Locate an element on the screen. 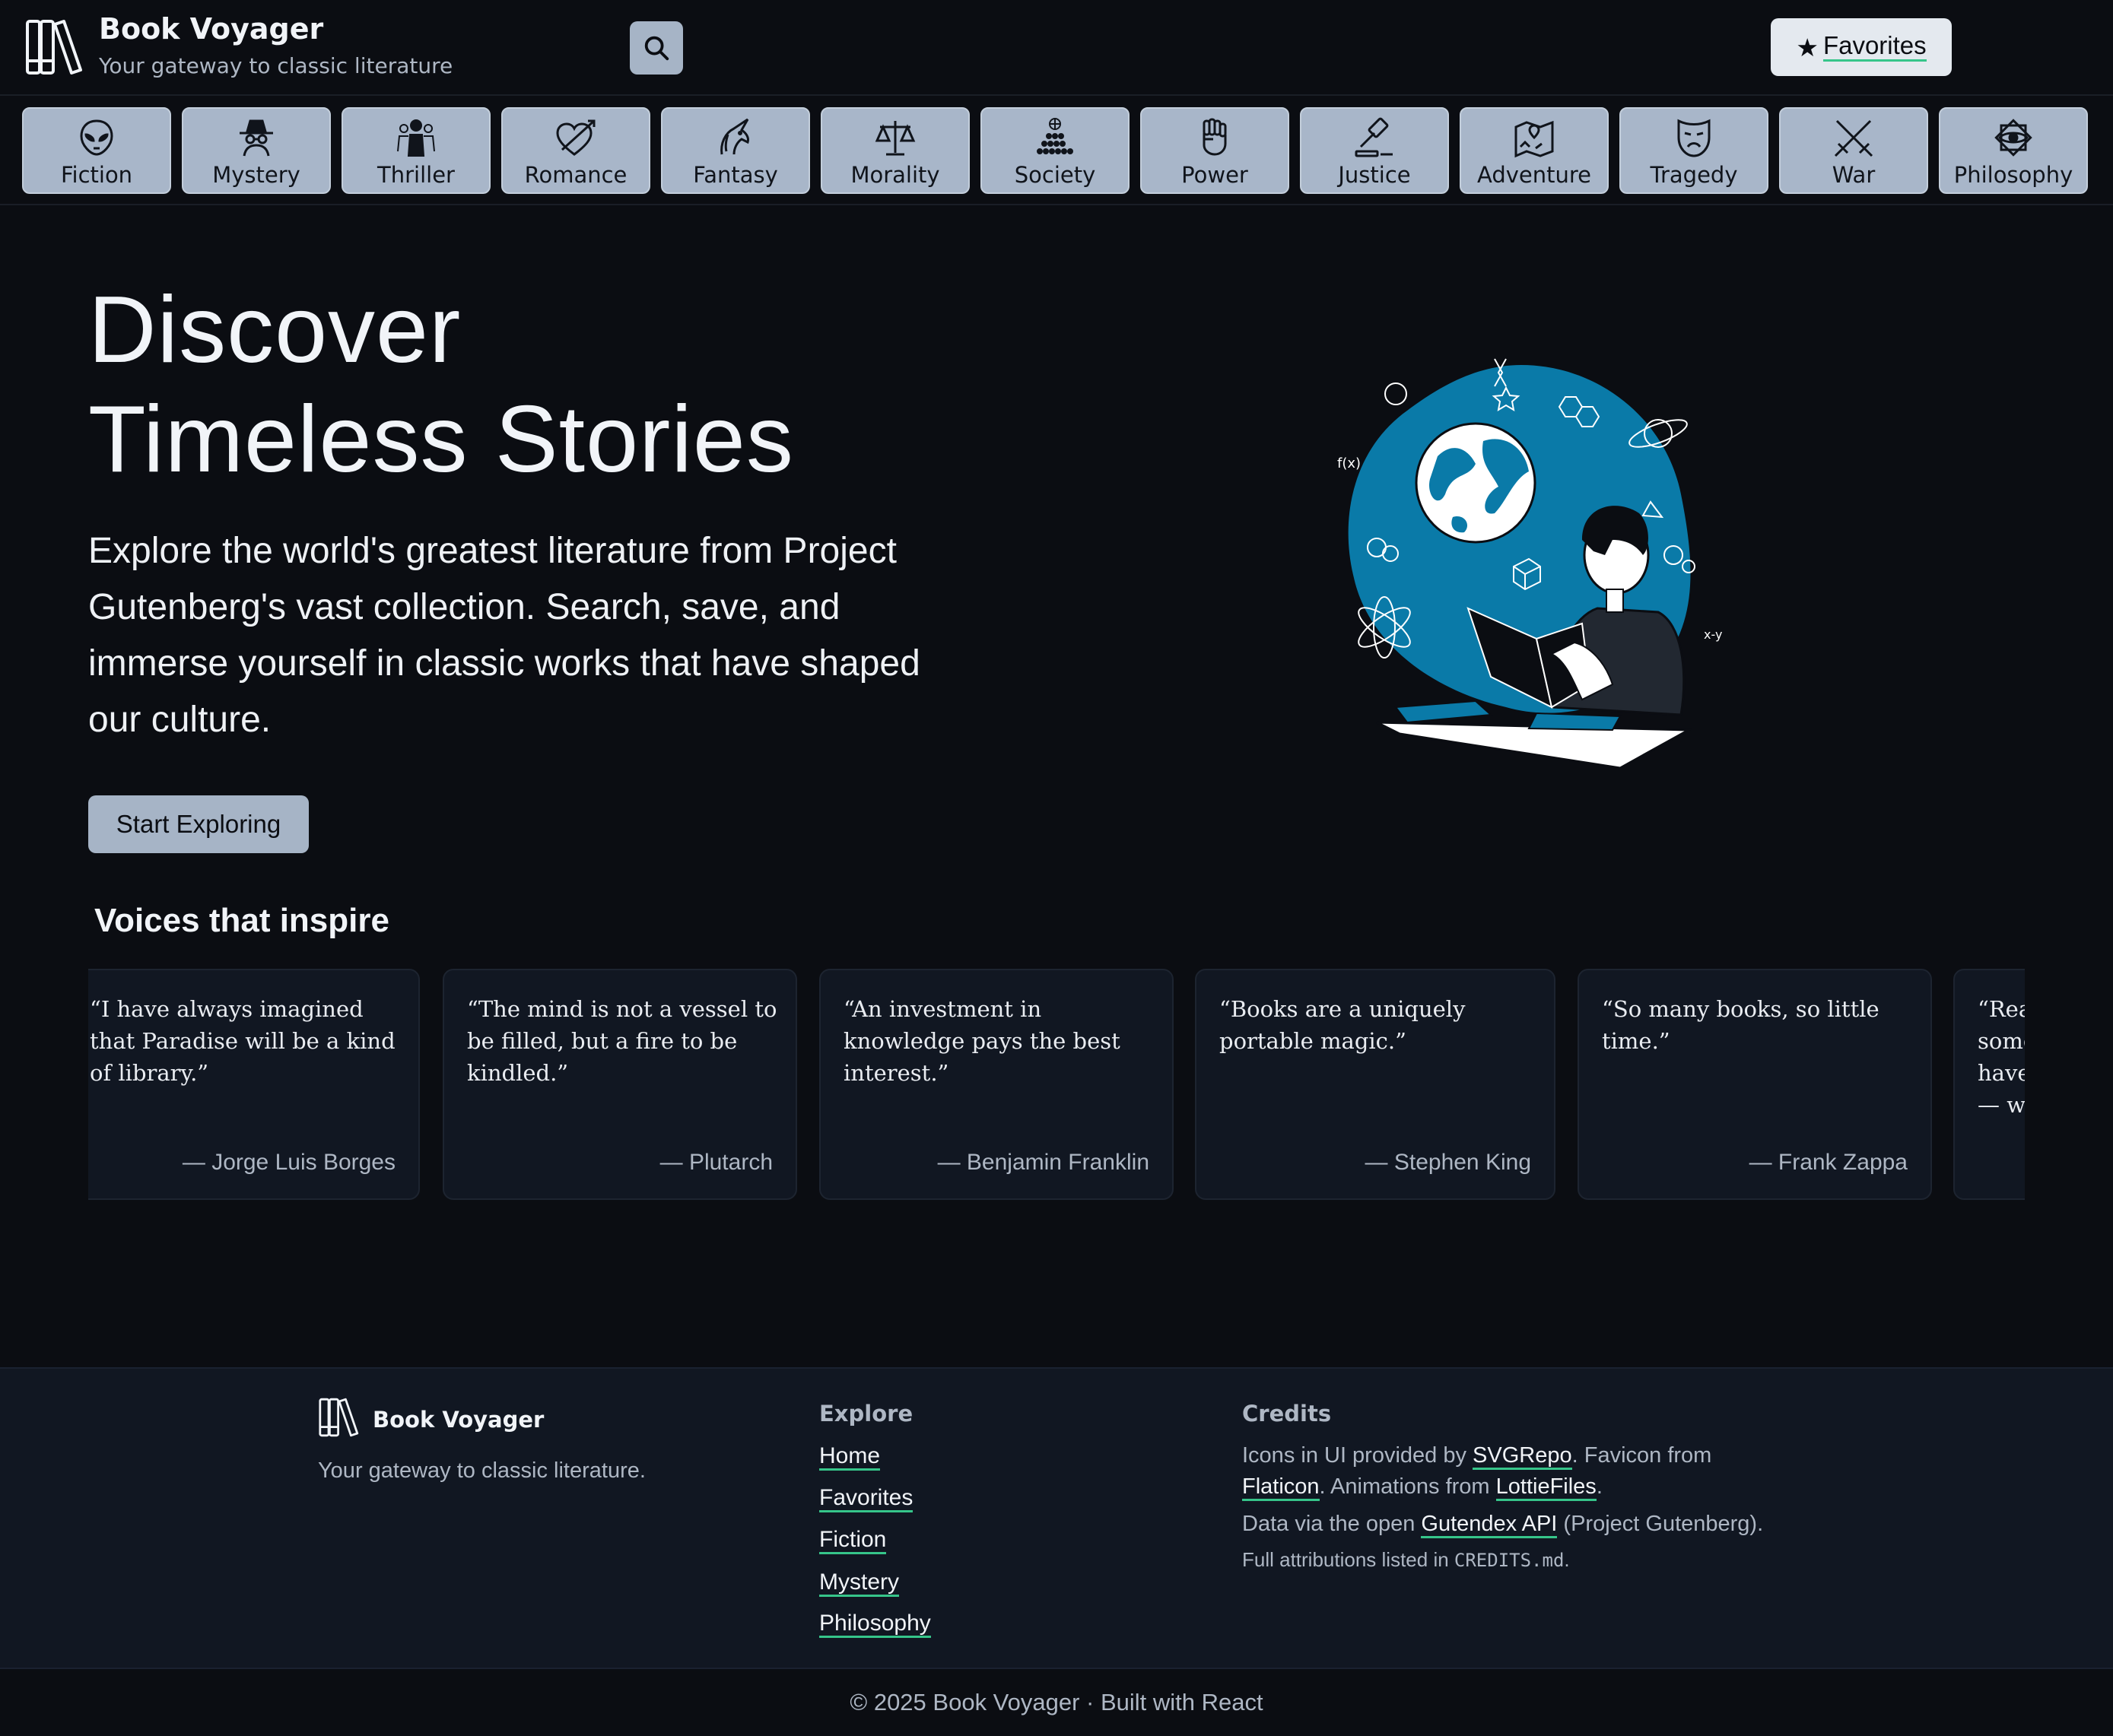 The width and height of the screenshot is (2113, 1736). credits-text-fragment: . Favicon from is located at coordinates (1641, 1455).